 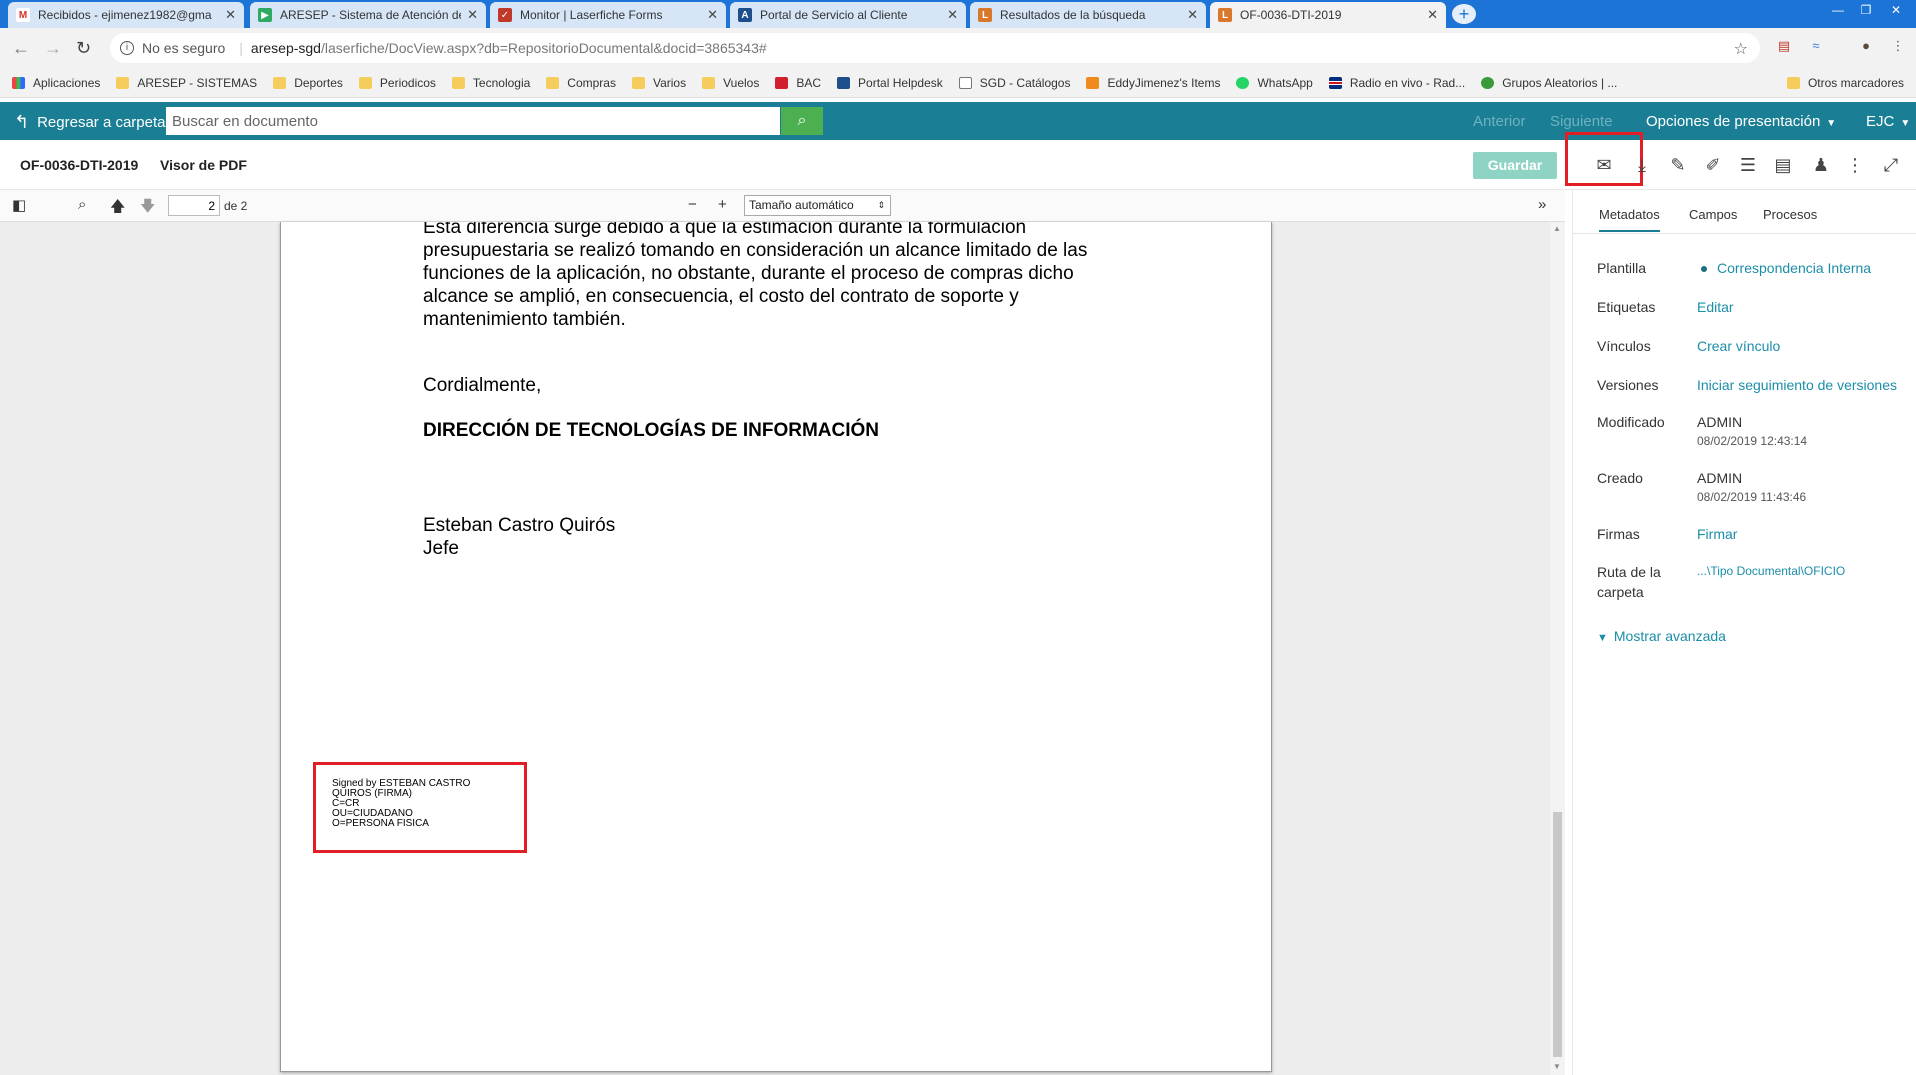 What do you see at coordinates (186, 83) in the screenshot?
I see `bookmark-folder: ARESEP - SISTEMAS` at bounding box center [186, 83].